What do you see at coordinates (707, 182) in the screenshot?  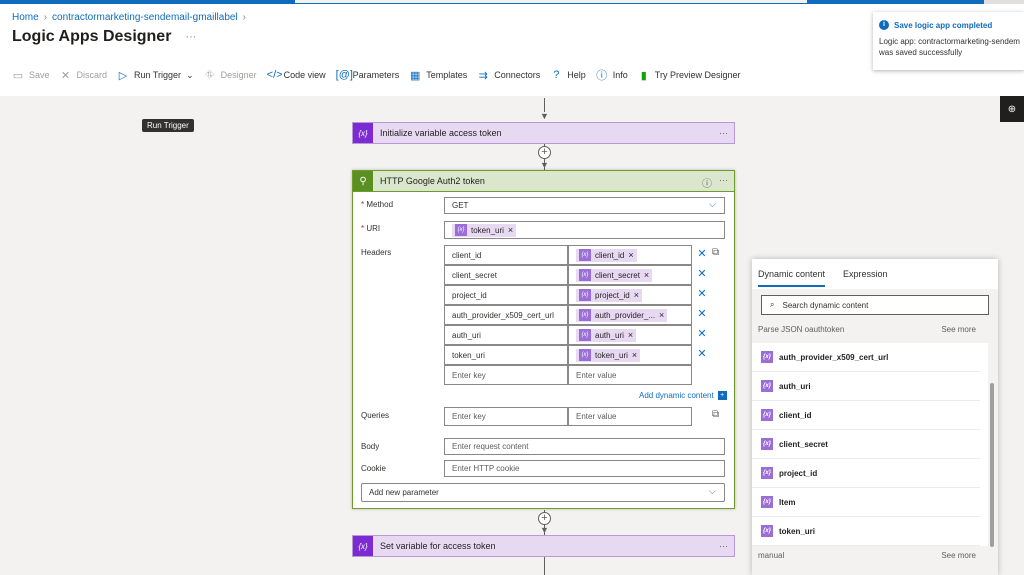 I see `info-icon: ⓘ` at bounding box center [707, 182].